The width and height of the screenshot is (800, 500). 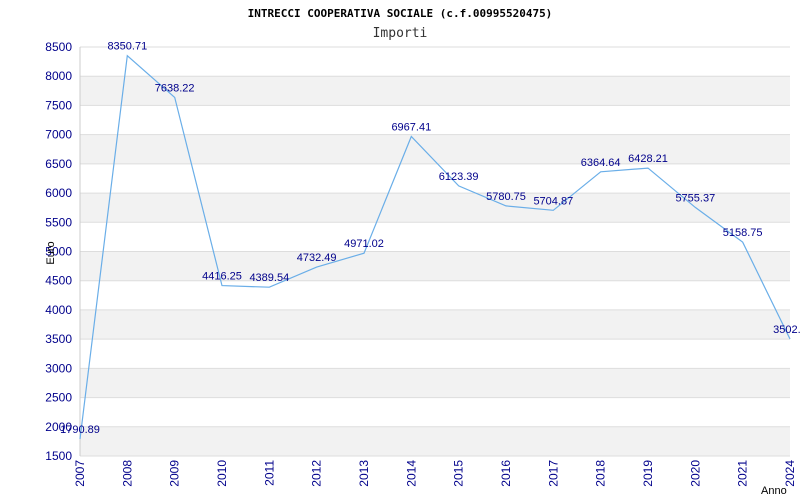 I want to click on data-label: 5755.37, so click(x=695, y=198).